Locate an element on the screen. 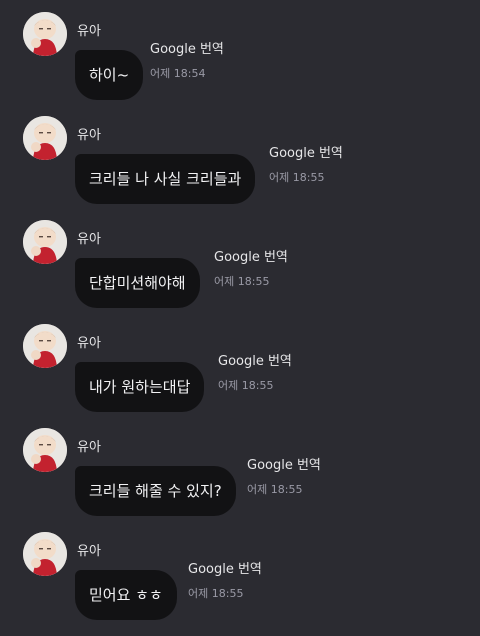 The height and width of the screenshot is (636, 480). message-bubble: 크리들 해줄 수 있지? is located at coordinates (155, 491).